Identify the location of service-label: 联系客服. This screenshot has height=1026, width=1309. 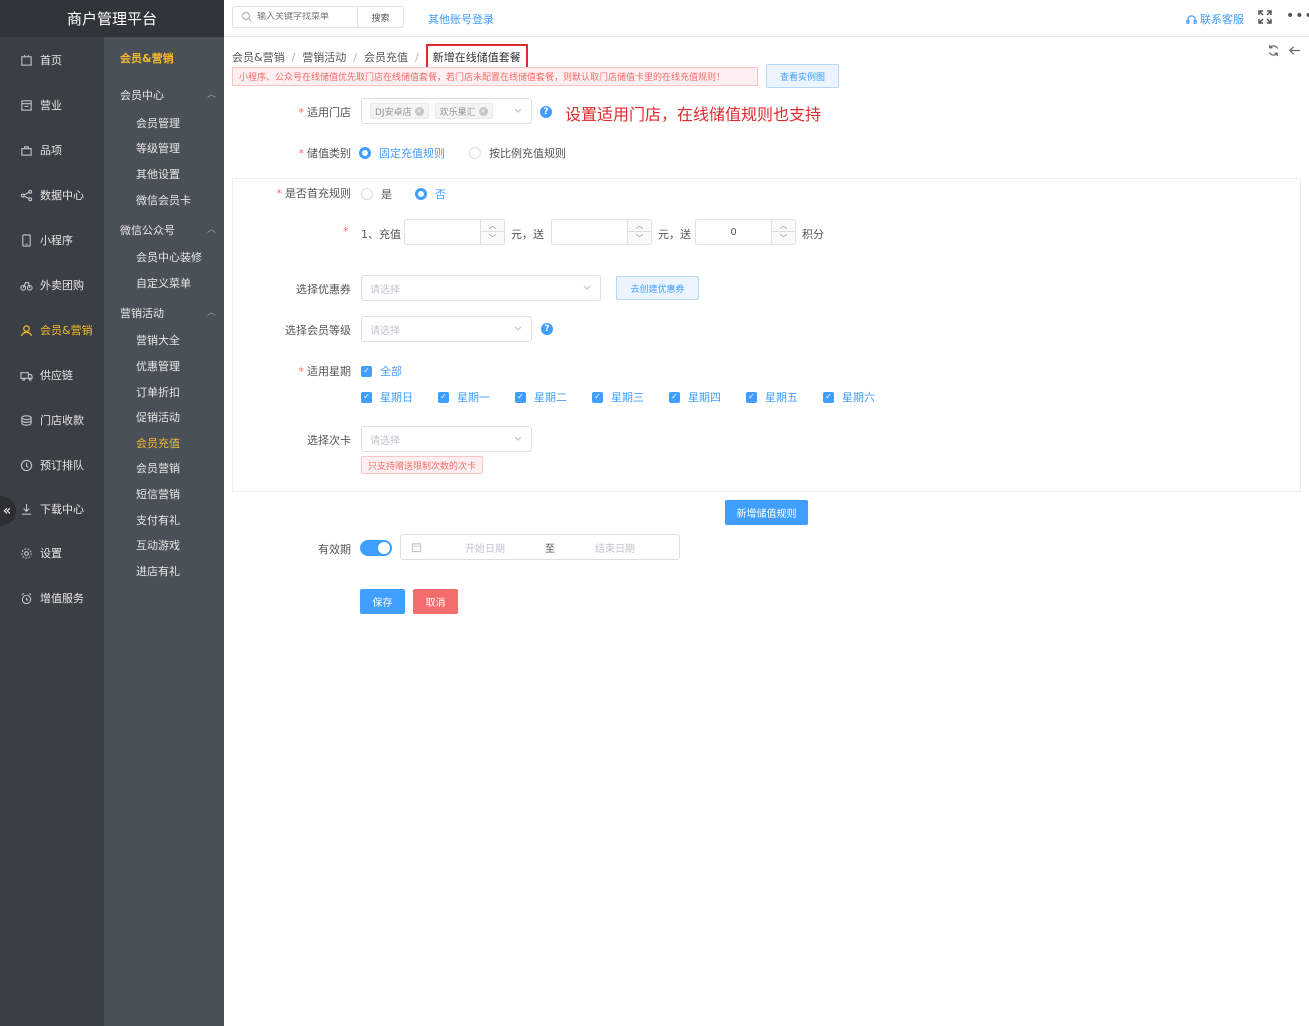
(1222, 19).